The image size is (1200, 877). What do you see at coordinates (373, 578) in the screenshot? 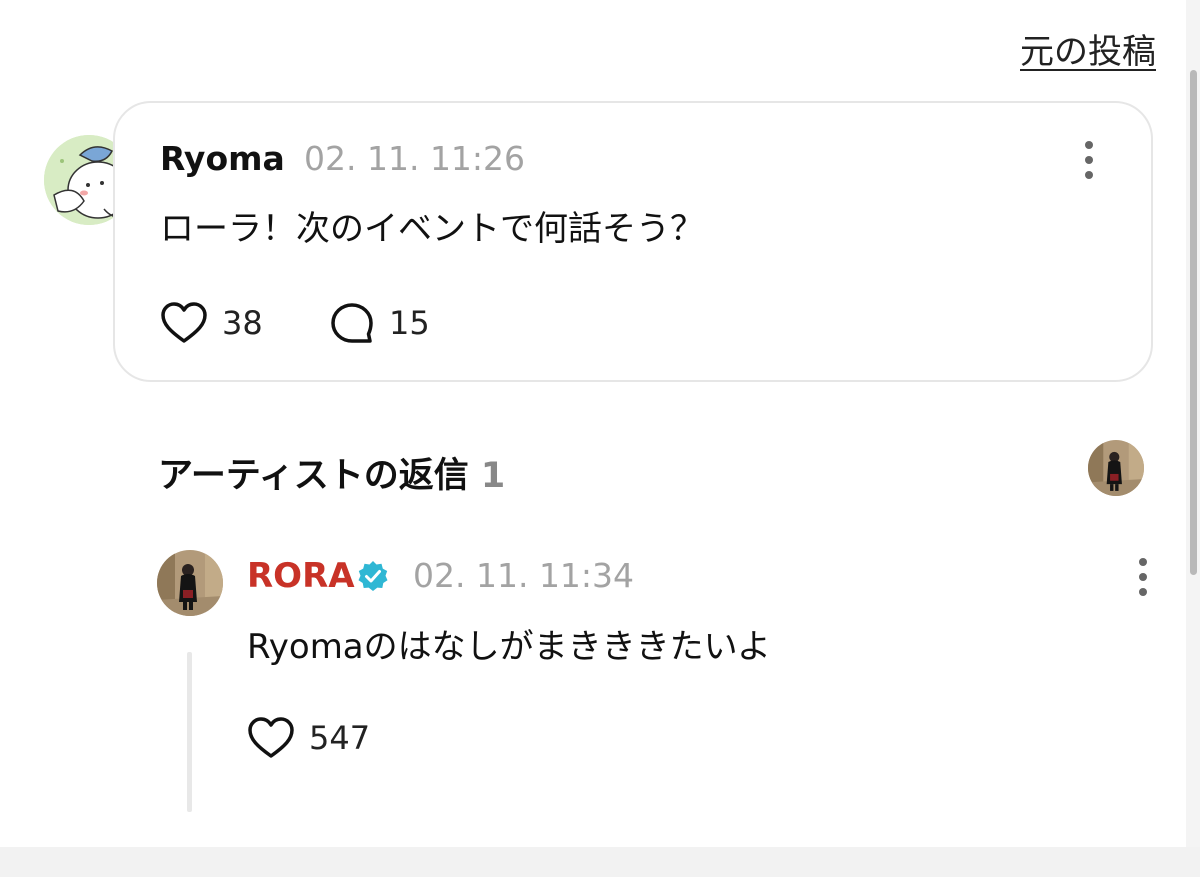
I see `verified-badge-icon` at bounding box center [373, 578].